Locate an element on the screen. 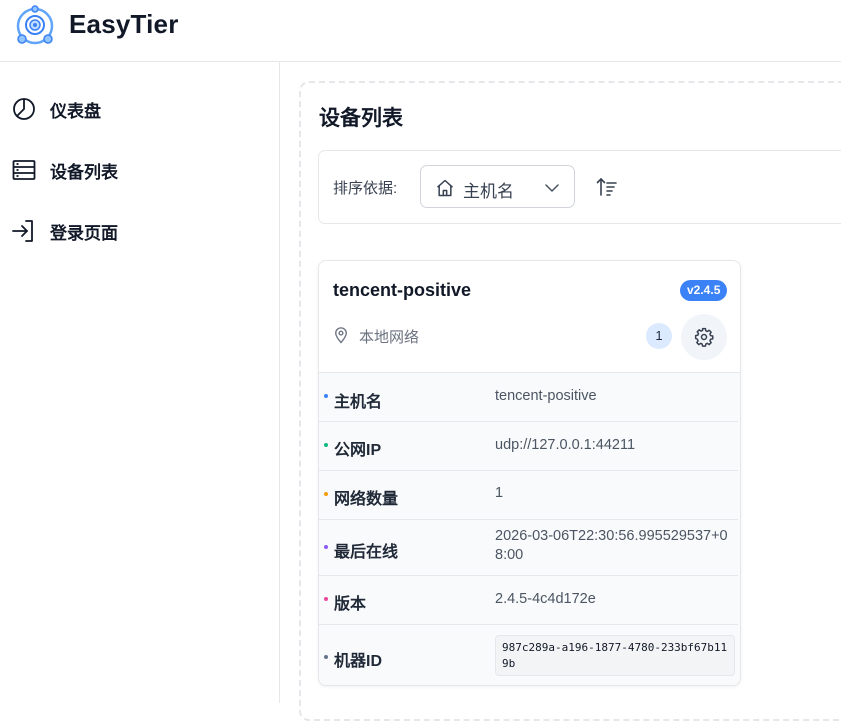  location-pin-icon is located at coordinates (341, 335).